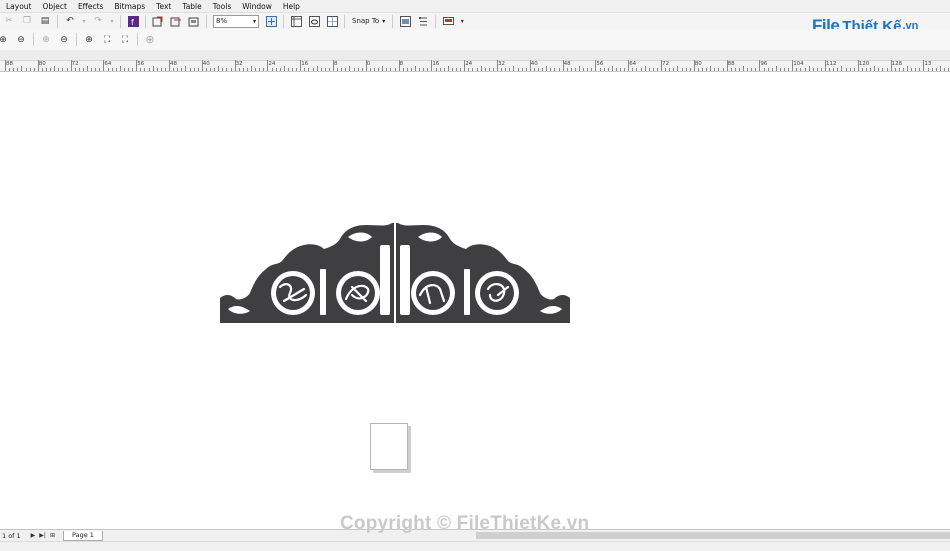 The width and height of the screenshot is (950, 551). Describe the element at coordinates (764, 64) in the screenshot. I see `ruler-label: 96` at that location.